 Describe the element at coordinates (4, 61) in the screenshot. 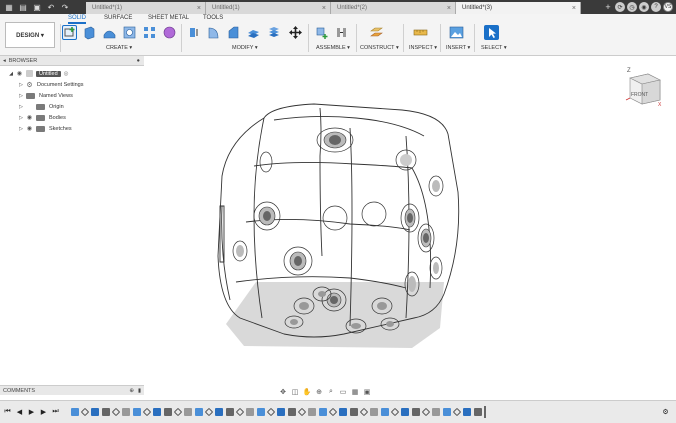

I see `collapse-arrow-icon: ◂` at that location.